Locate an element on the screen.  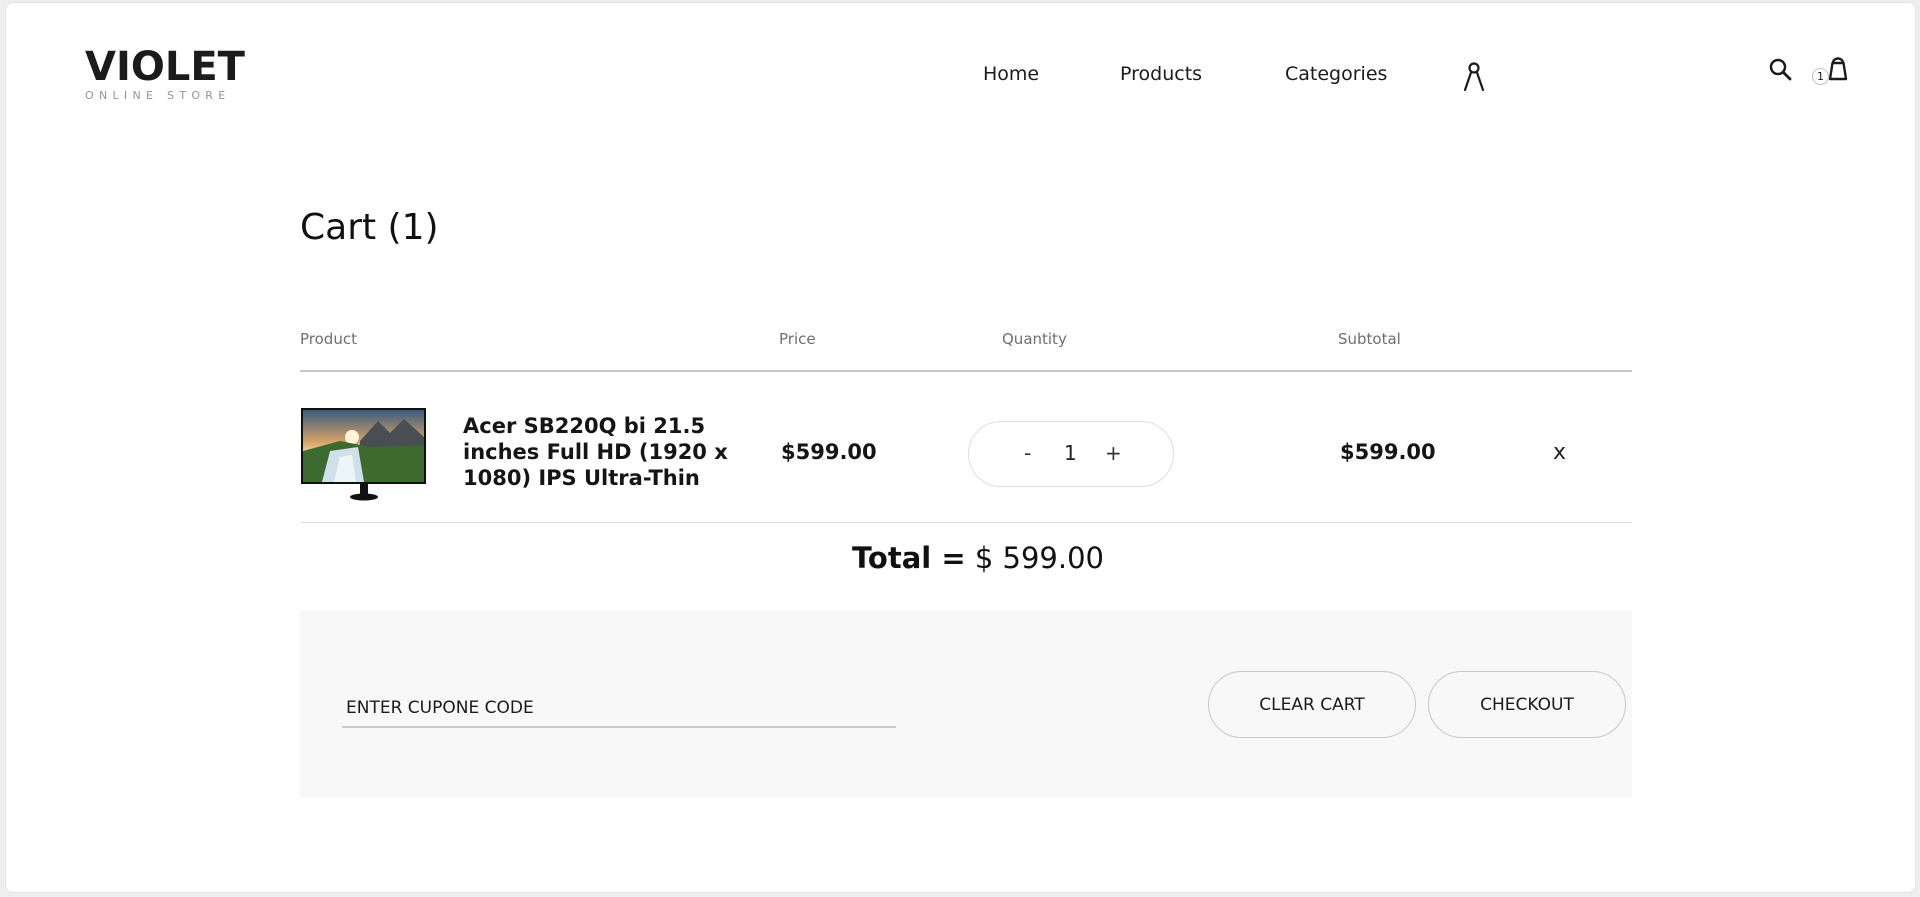
nav-home: Home is located at coordinates (1011, 74).